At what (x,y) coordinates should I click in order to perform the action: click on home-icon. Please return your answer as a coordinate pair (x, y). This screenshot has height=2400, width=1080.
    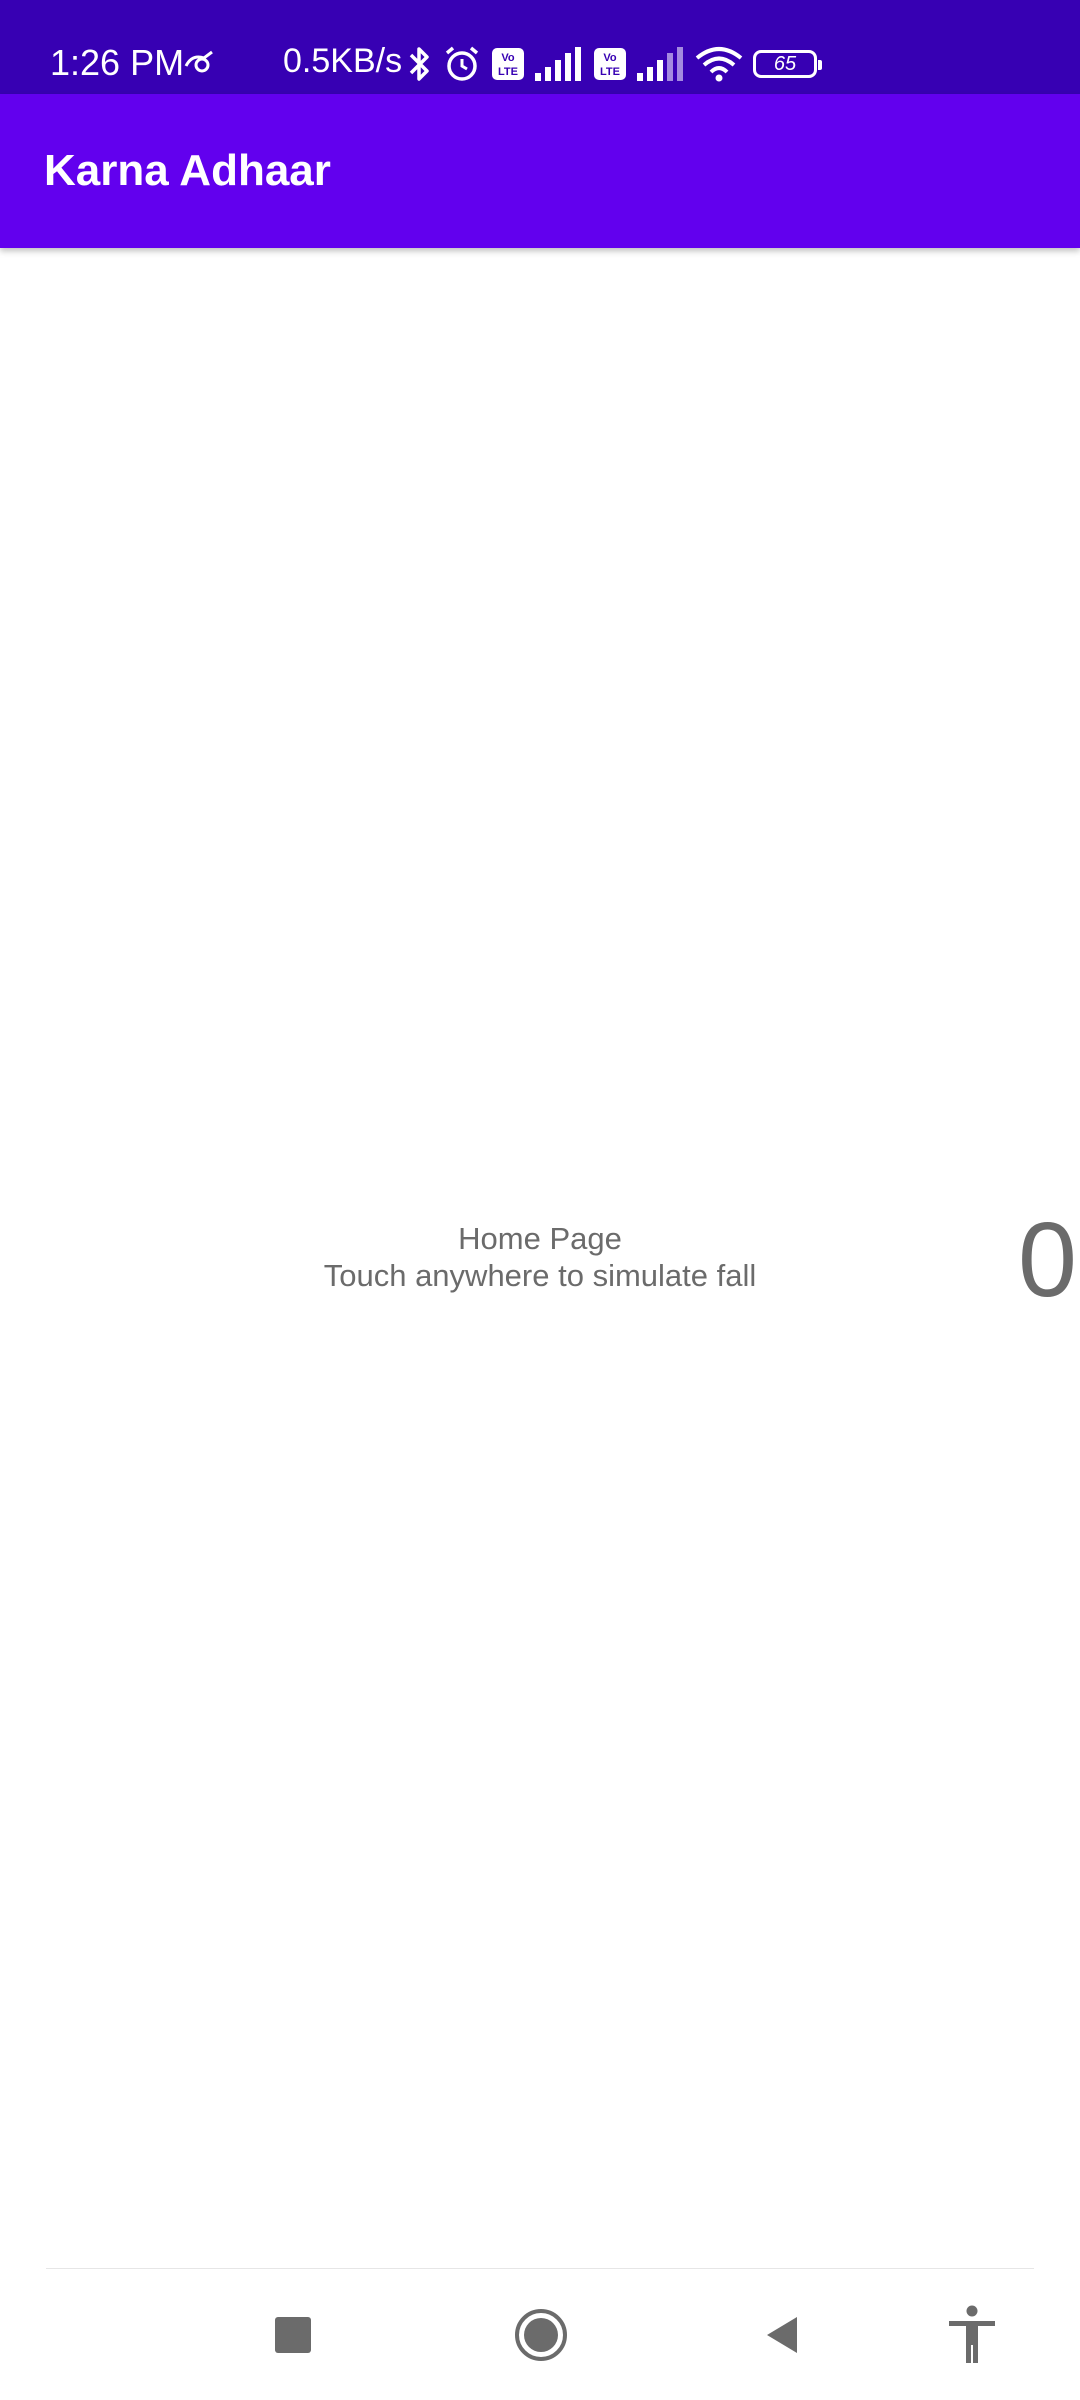
    Looking at the image, I should click on (541, 2335).